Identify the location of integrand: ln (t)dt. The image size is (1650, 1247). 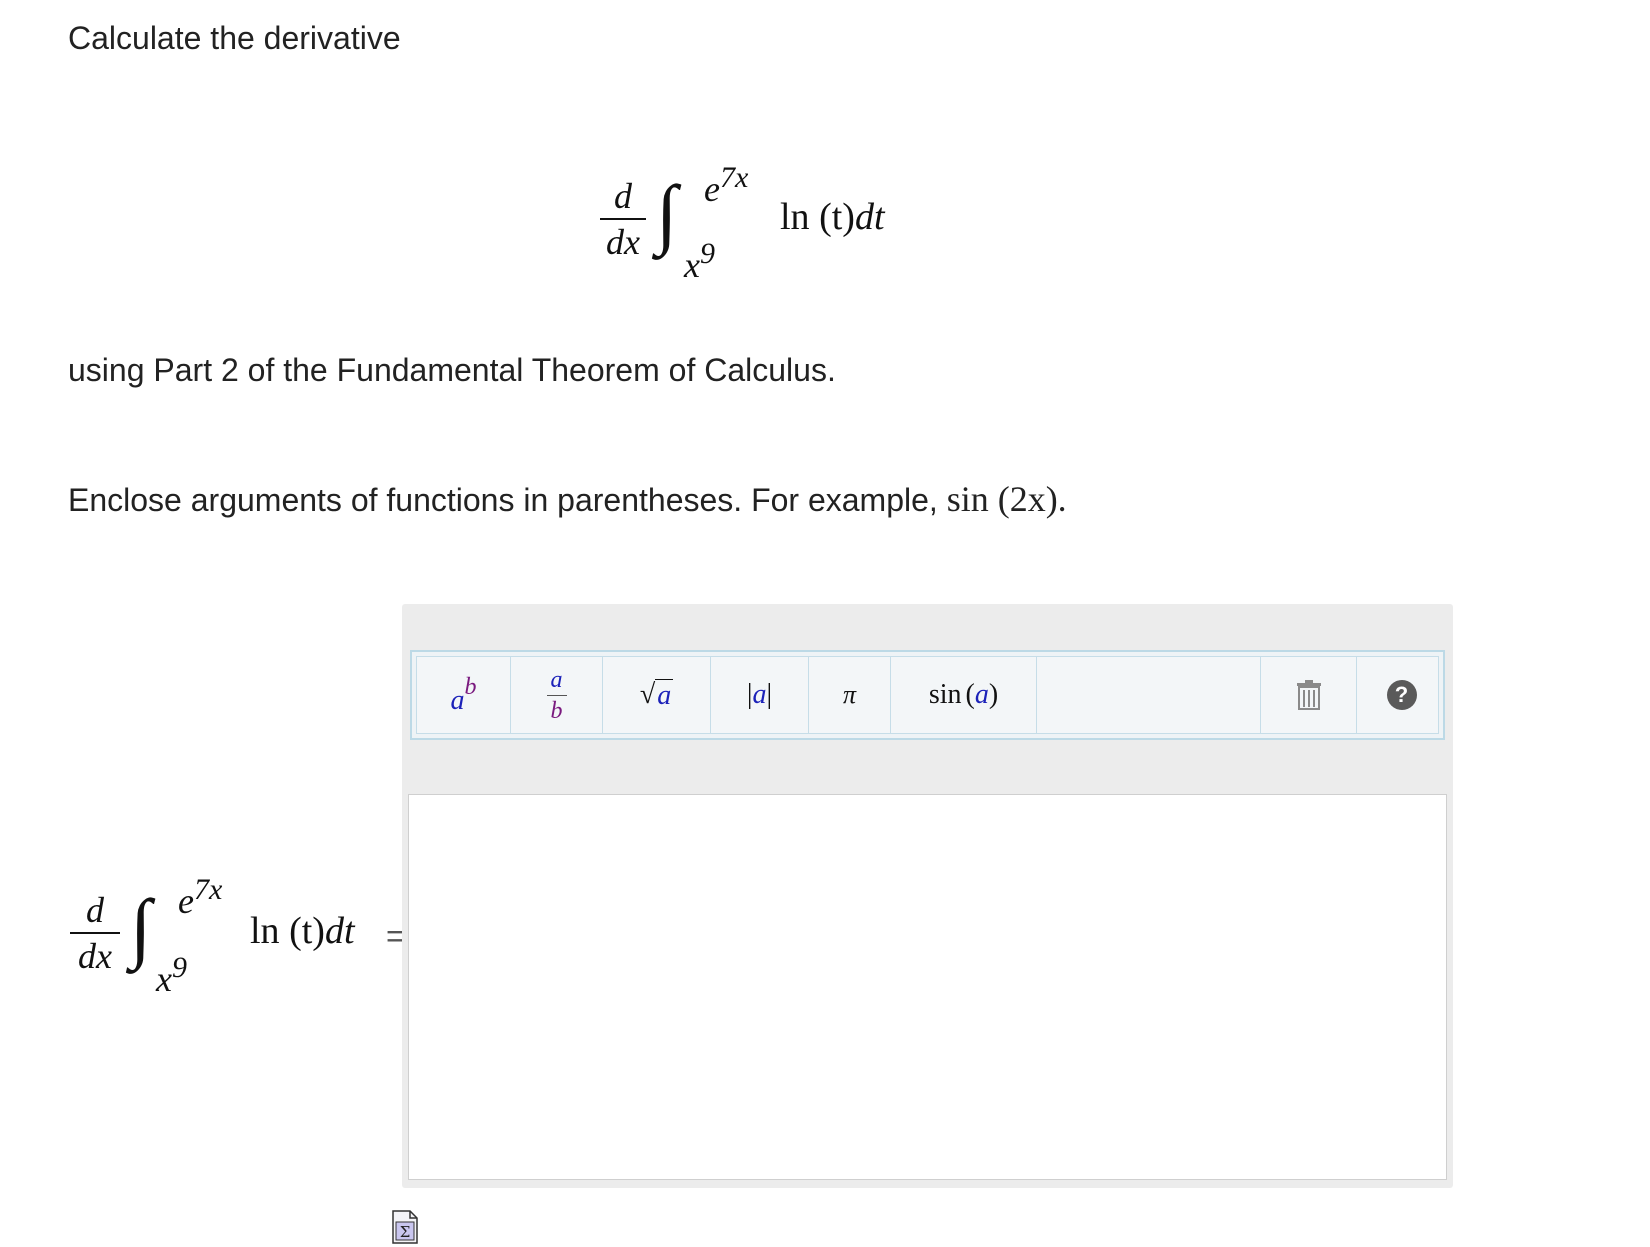
(832, 217).